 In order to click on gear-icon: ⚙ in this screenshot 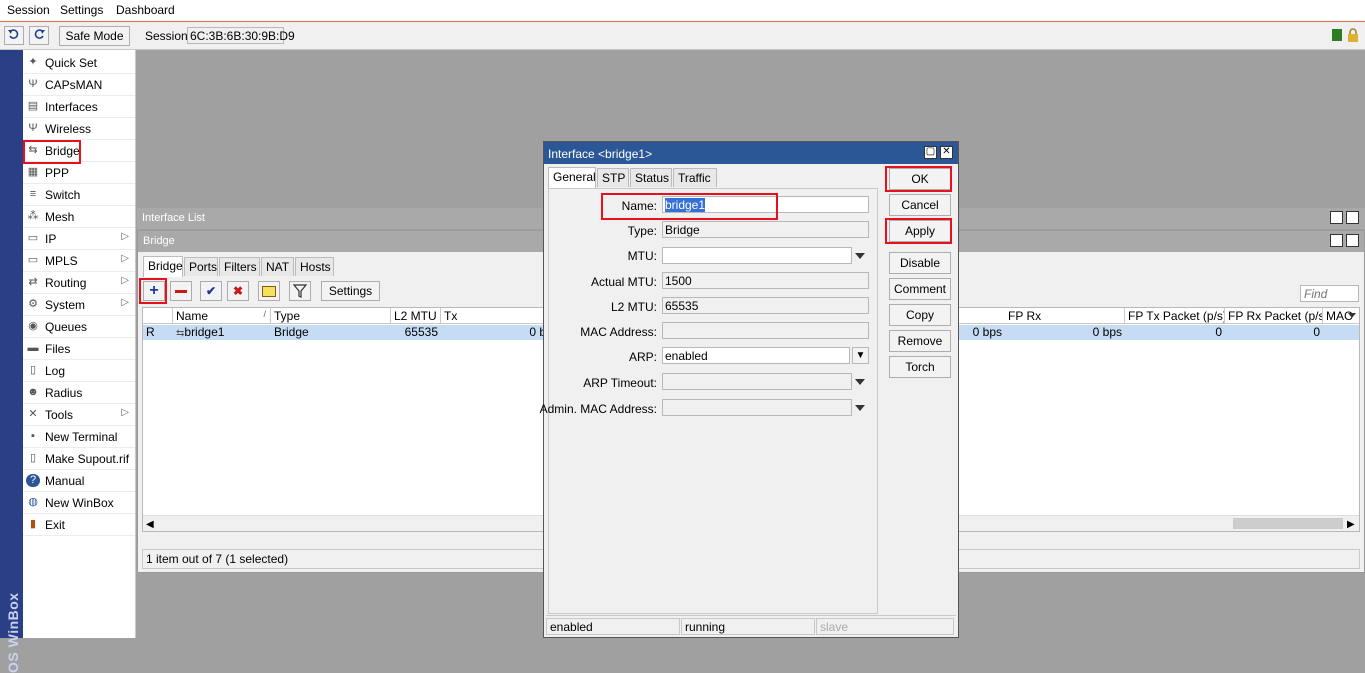, I will do `click(33, 304)`.